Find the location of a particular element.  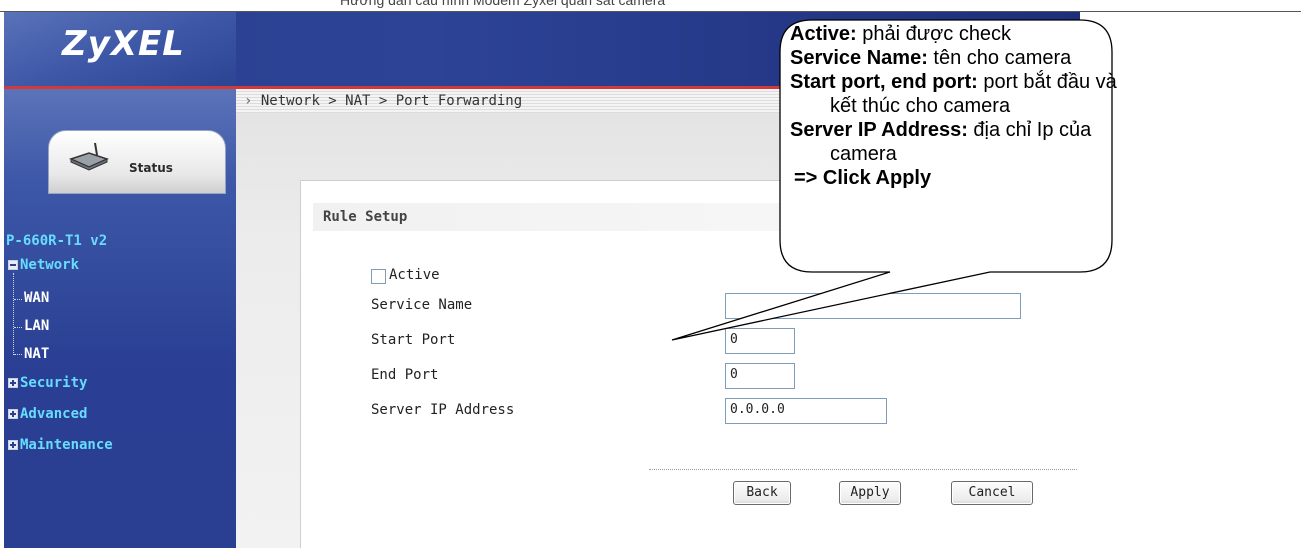

sidebar-item-security: Security is located at coordinates (47, 383).